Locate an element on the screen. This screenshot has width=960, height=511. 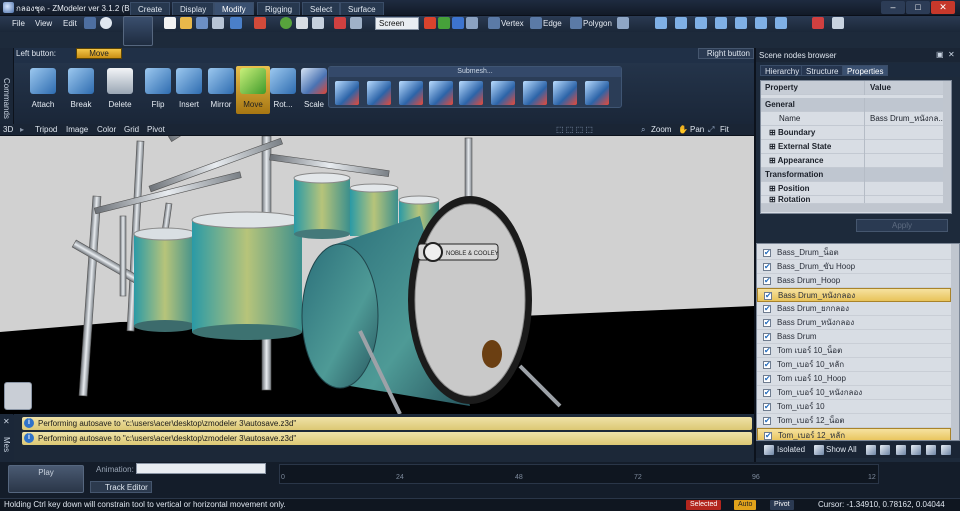
filter-1-icon is located at coordinates (871, 450).